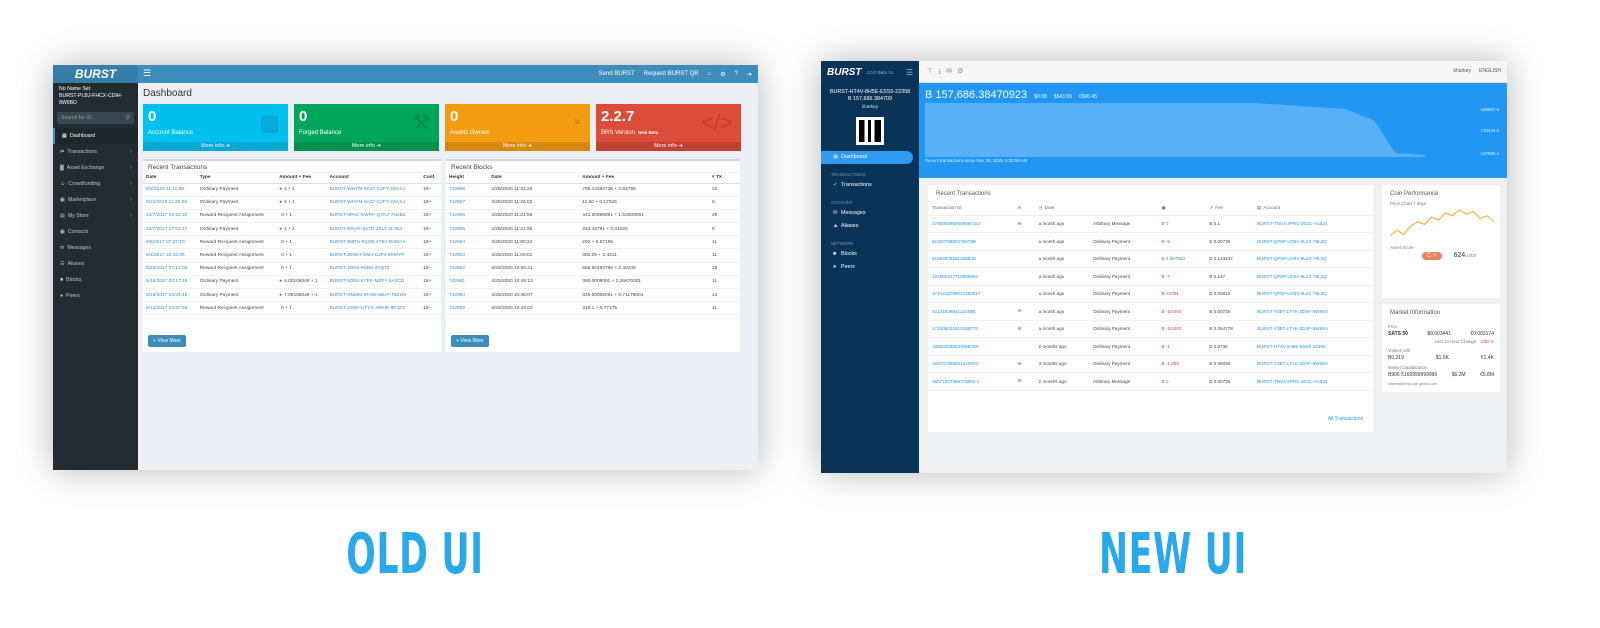 Image resolution: width=1600 pixels, height=628 pixels. What do you see at coordinates (467, 295) in the screenshot?
I see `table-cell: 742960` at bounding box center [467, 295].